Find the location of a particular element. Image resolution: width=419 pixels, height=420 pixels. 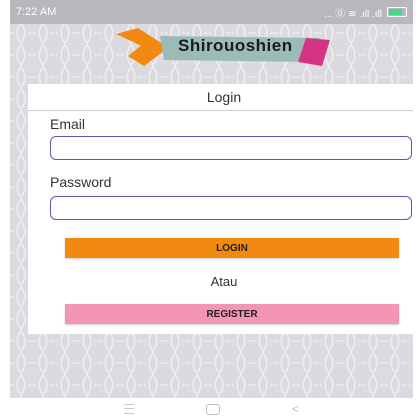

logo-text: Shirouoshien is located at coordinates (235, 45).